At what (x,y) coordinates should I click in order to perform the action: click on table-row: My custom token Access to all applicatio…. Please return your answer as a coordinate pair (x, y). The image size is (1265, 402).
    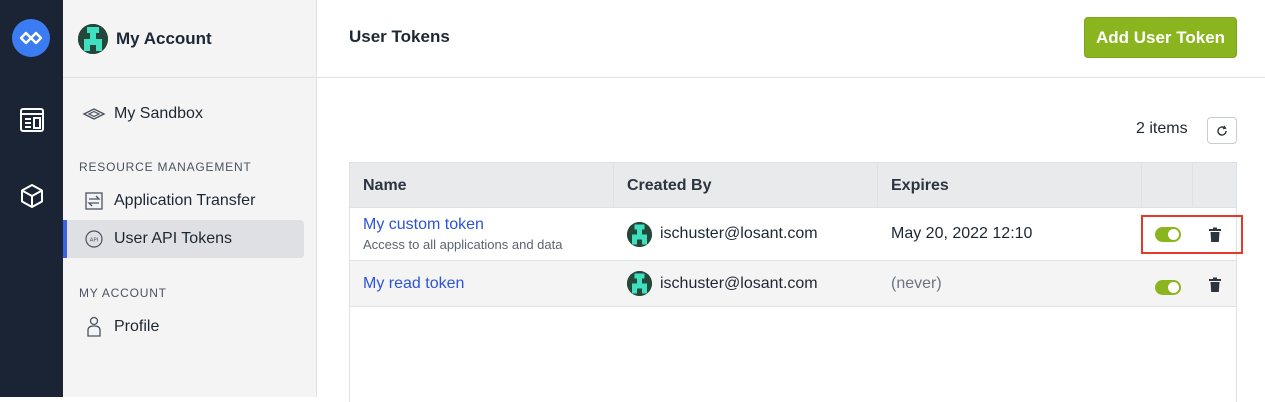
    Looking at the image, I should click on (793, 234).